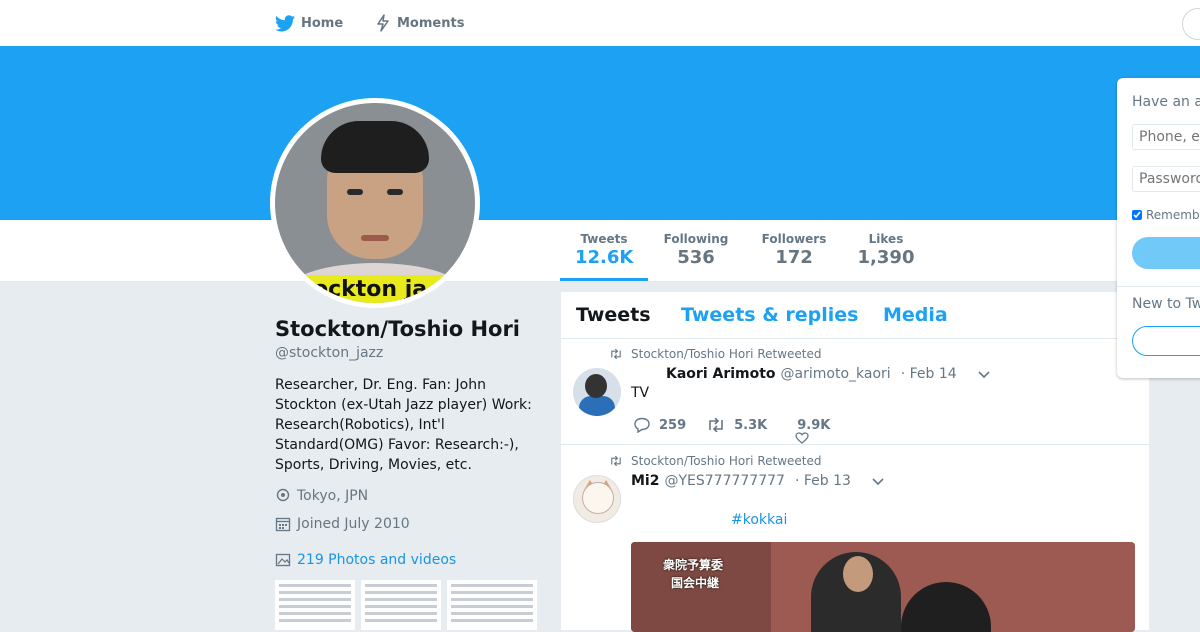 This screenshot has height=632, width=1200. What do you see at coordinates (736, 425) in the screenshot?
I see `retweet-button: 5.3K` at bounding box center [736, 425].